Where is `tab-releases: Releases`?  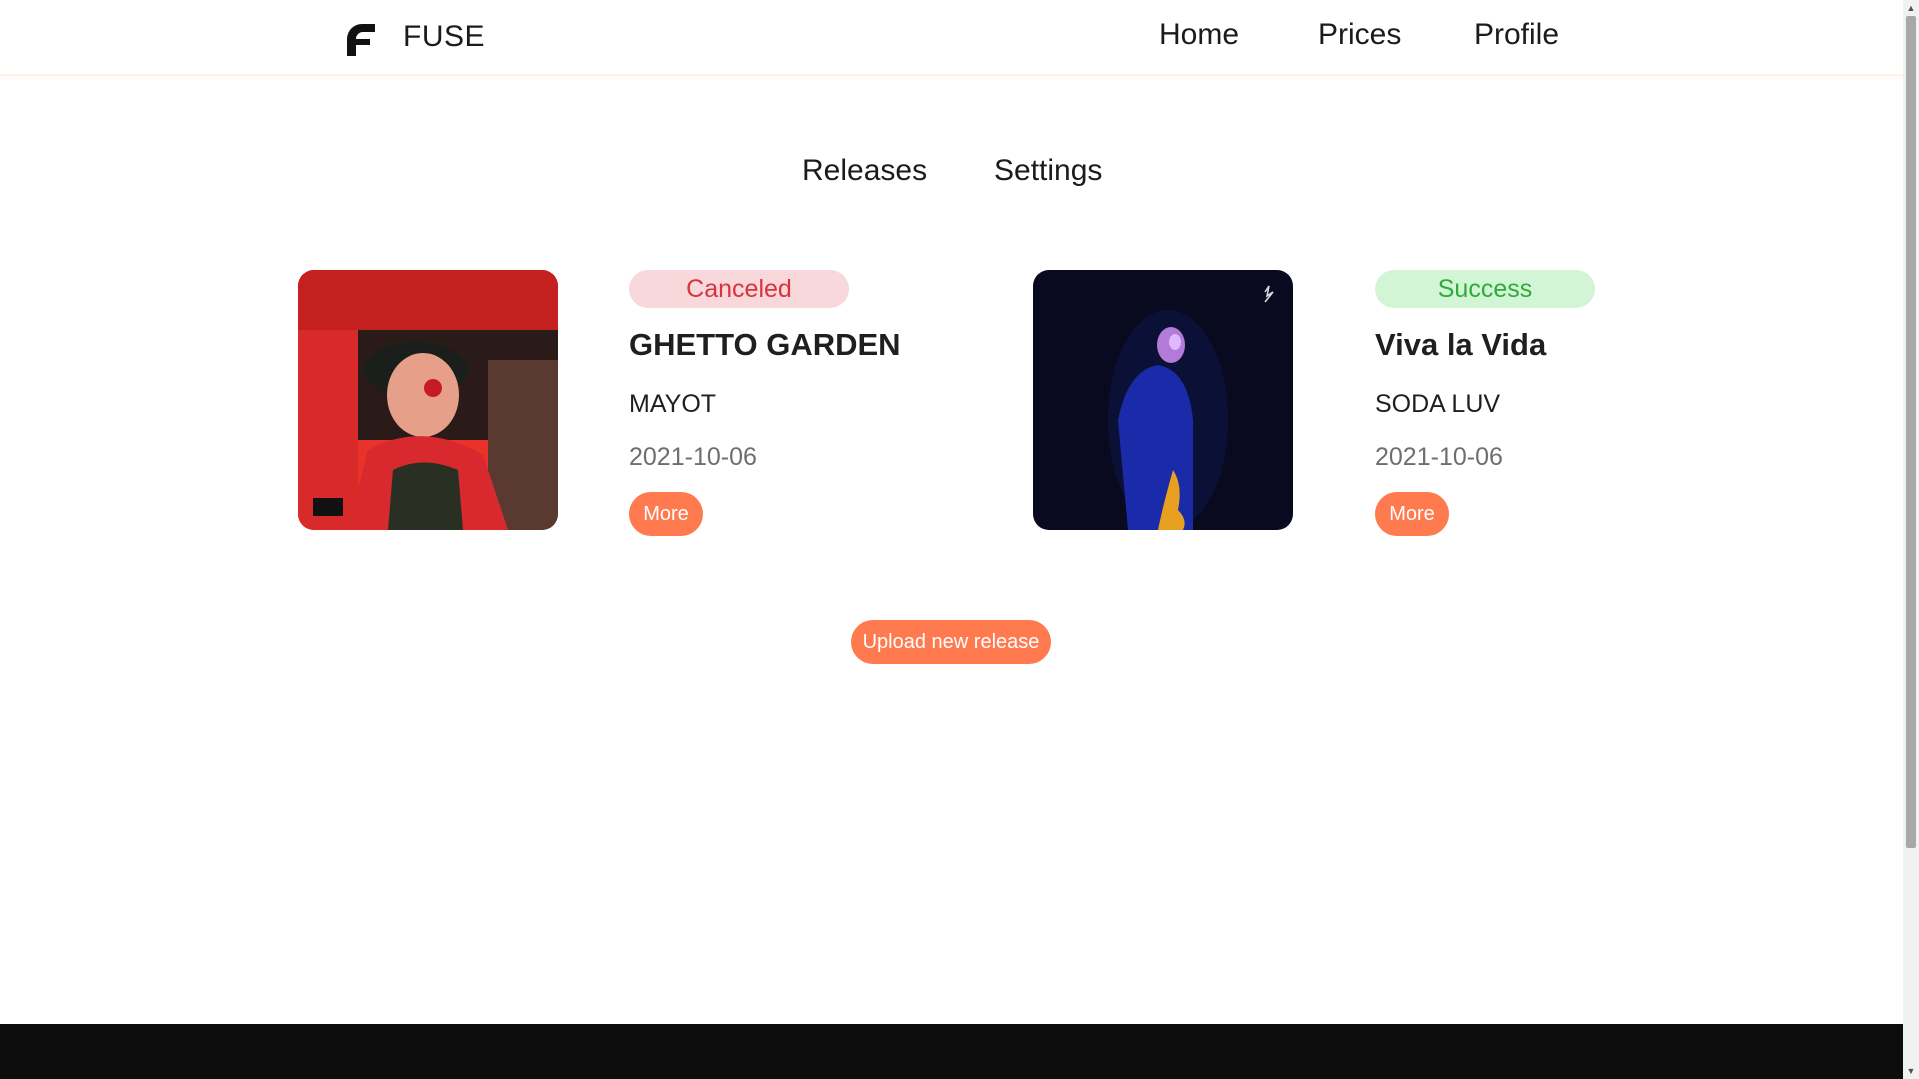 tab-releases: Releases is located at coordinates (864, 171).